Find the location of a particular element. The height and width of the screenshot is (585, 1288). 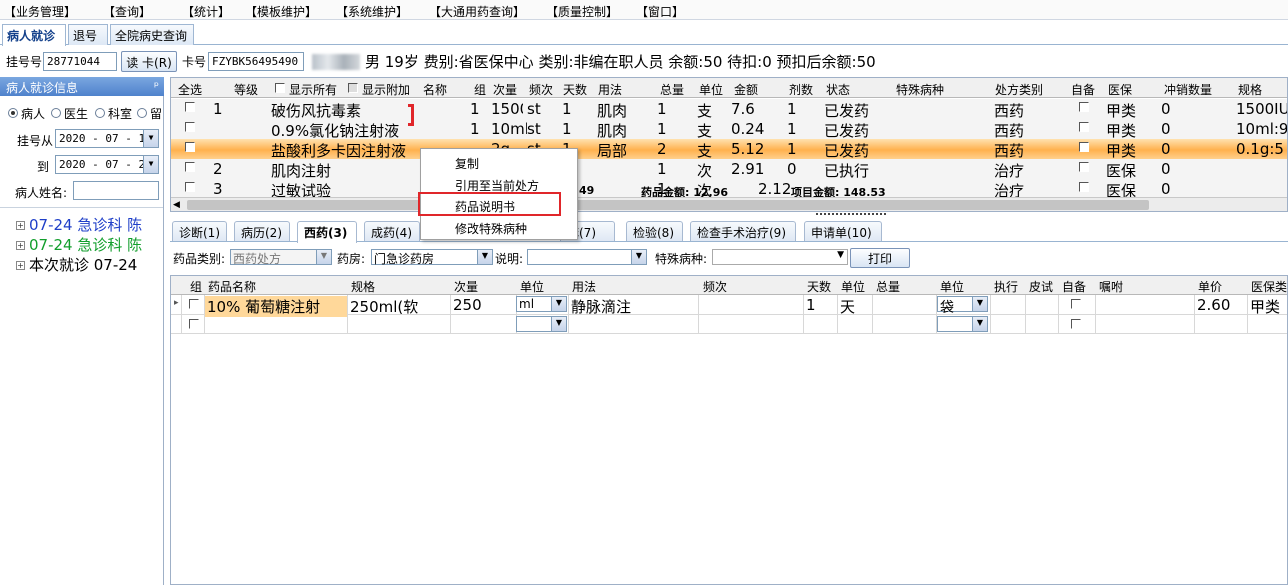

cell-usage: 静脉滴注 is located at coordinates (601, 306).